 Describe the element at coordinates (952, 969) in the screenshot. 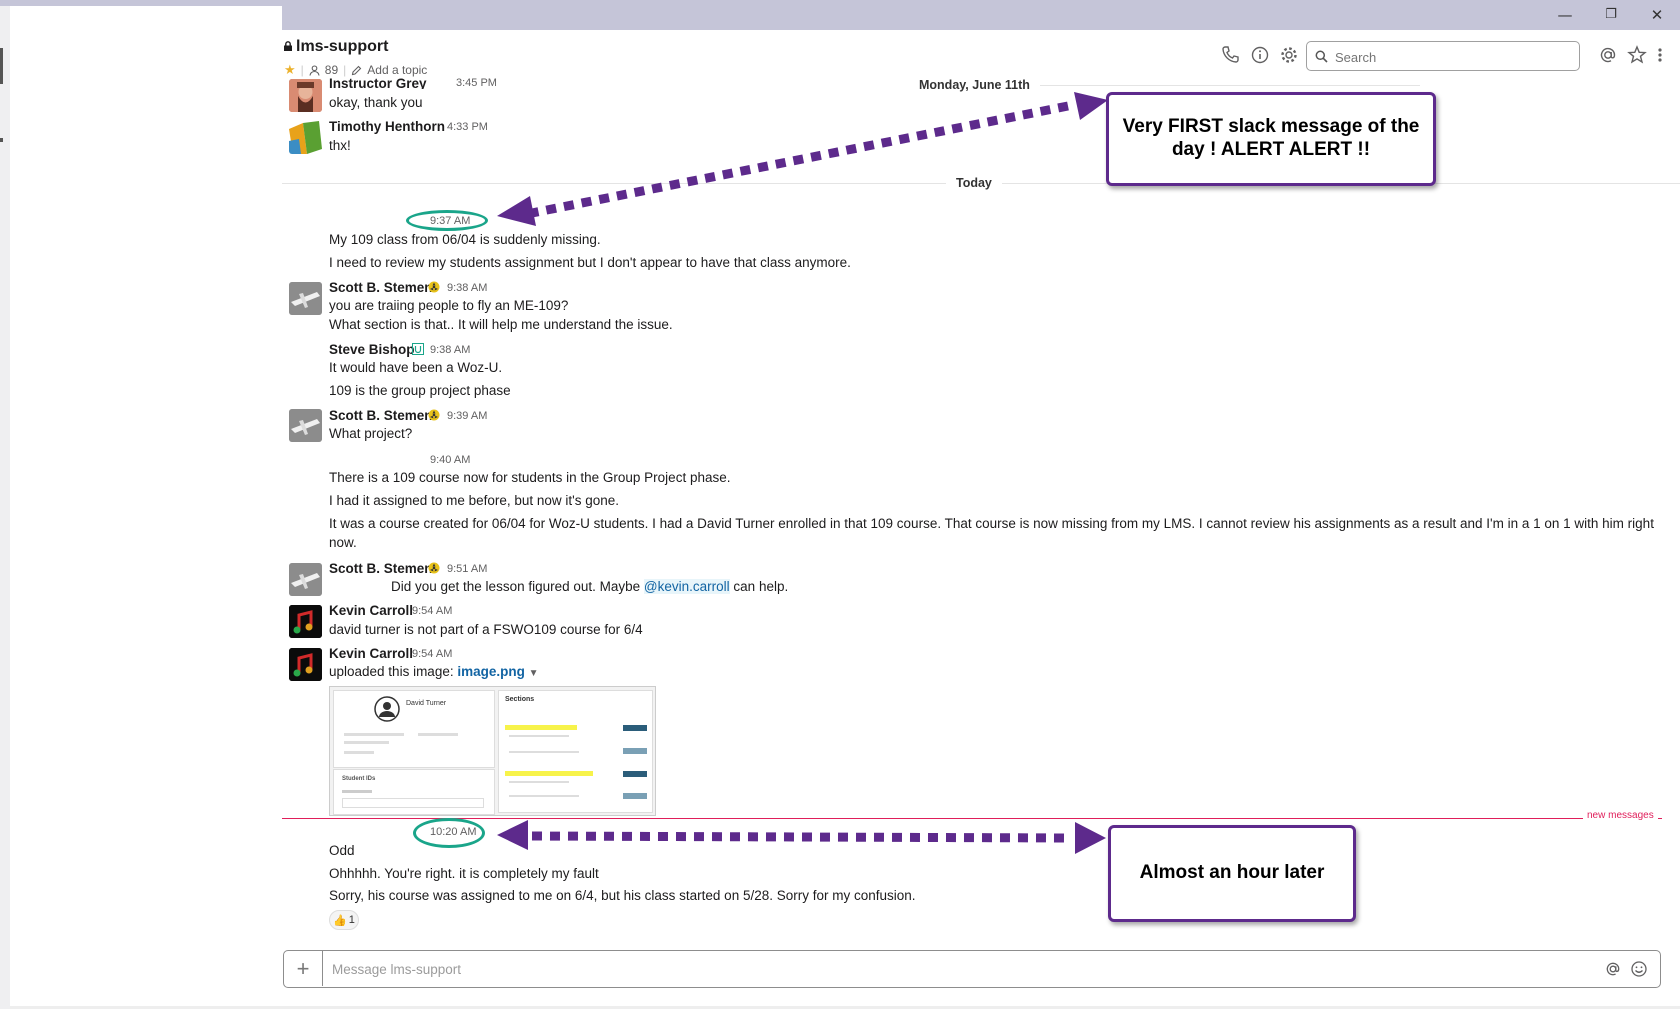

I see `message-input` at that location.